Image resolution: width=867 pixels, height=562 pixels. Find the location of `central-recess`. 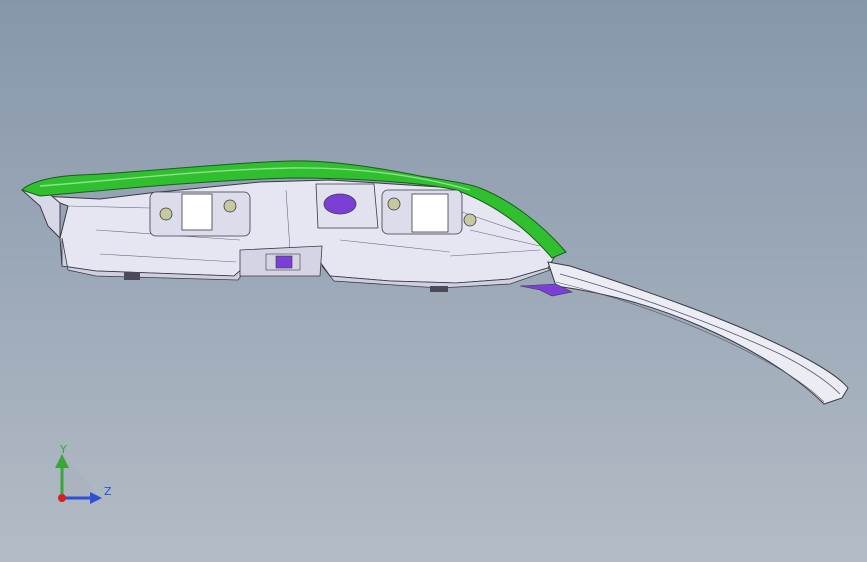

central-recess is located at coordinates (347, 206).